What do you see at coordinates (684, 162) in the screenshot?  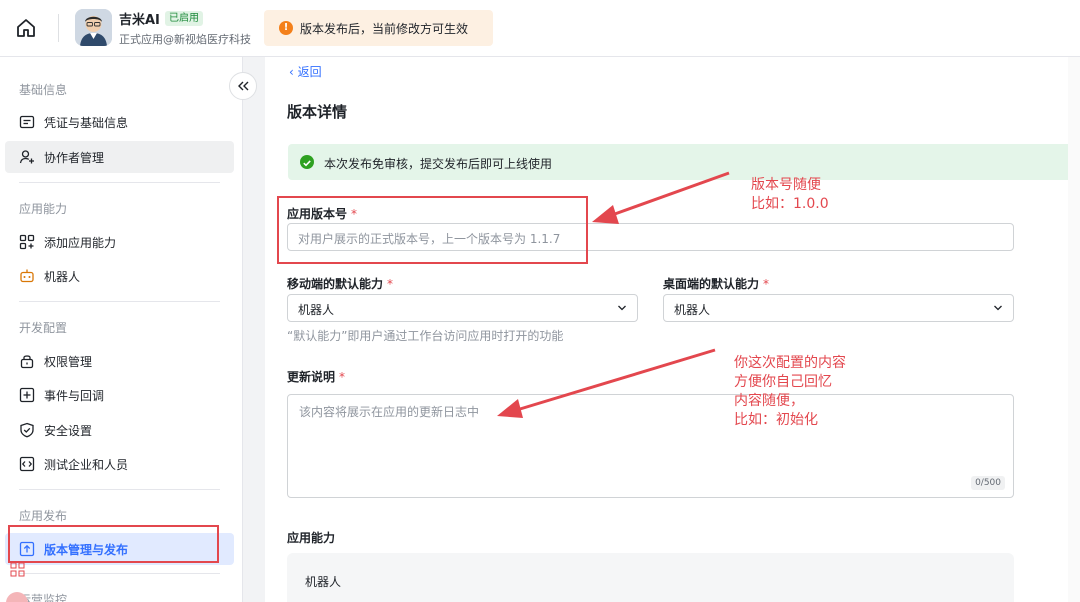 I see `success-notice: 本次发布免审核，提交发布后即可上线使用` at bounding box center [684, 162].